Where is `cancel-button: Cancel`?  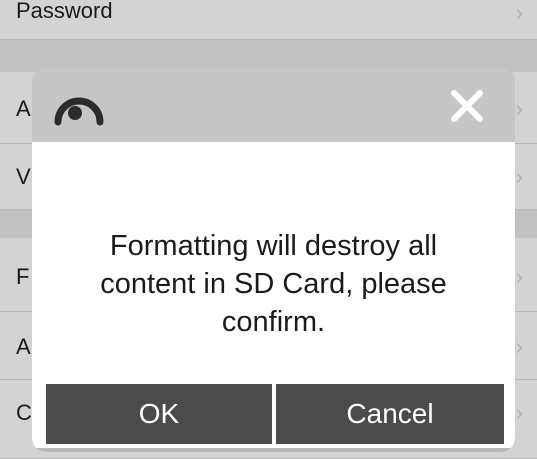
cancel-button: Cancel is located at coordinates (390, 414).